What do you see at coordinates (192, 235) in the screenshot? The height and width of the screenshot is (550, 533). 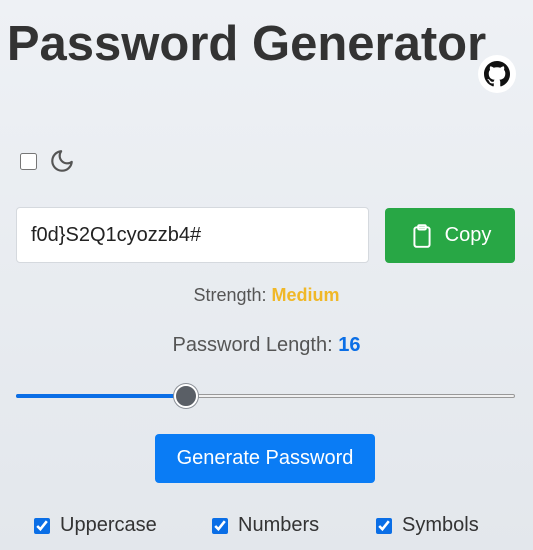 I see `password-field` at bounding box center [192, 235].